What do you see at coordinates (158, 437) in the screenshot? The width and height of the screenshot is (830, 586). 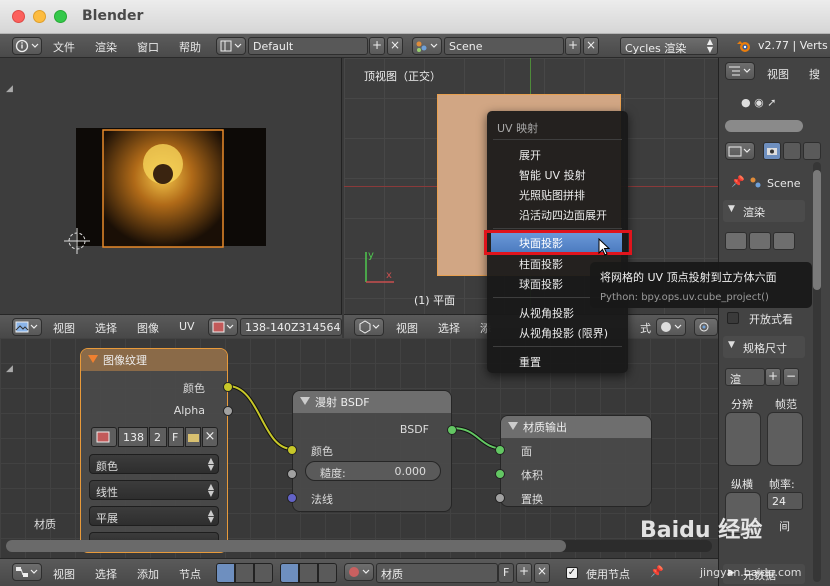 I see `image-count-field: 2` at bounding box center [158, 437].